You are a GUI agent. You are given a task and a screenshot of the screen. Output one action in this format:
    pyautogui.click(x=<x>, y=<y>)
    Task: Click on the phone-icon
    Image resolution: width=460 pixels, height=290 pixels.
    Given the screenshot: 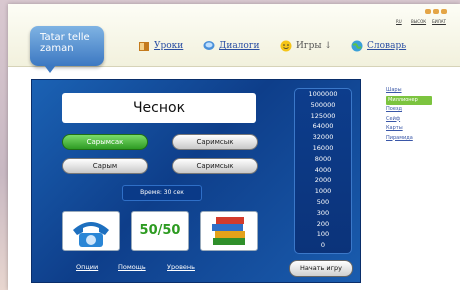 What is the action you would take?
    pyautogui.click(x=91, y=234)
    